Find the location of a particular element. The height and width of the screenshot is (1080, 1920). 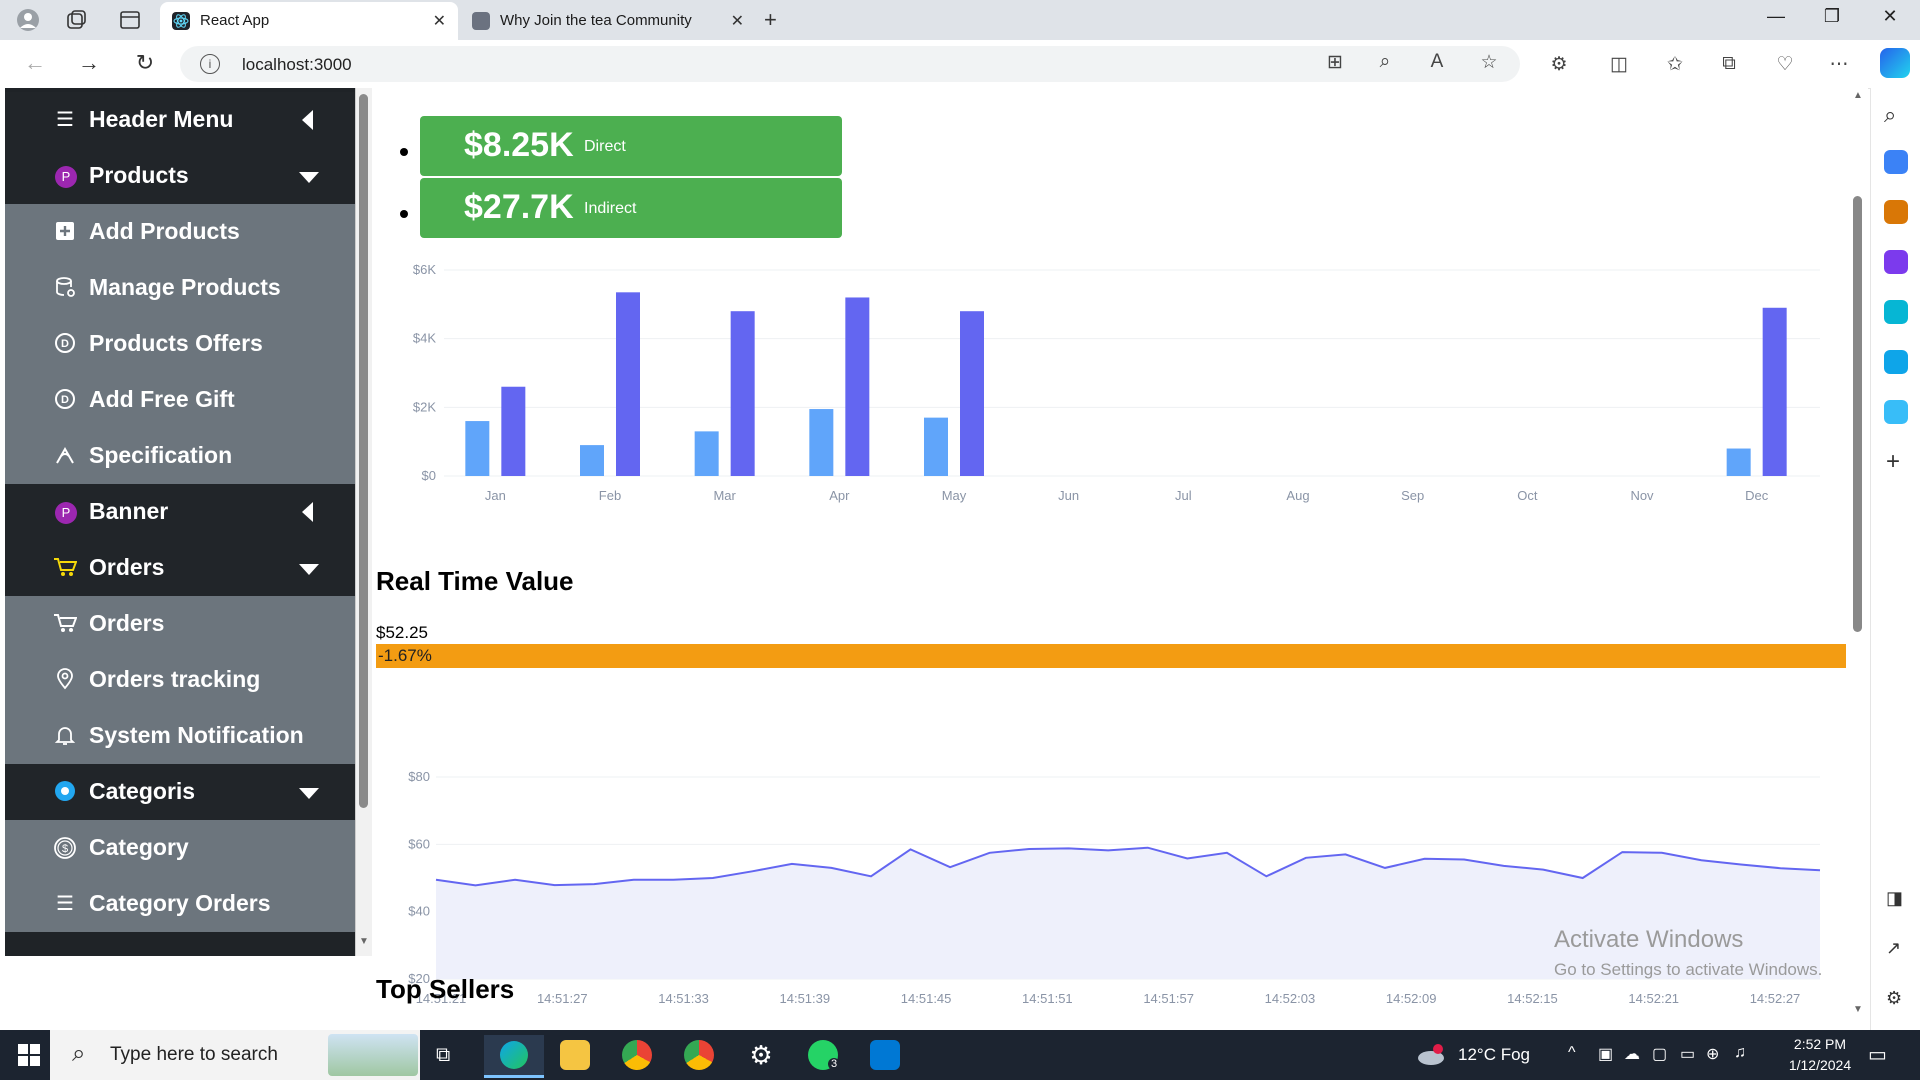

edge-taskbar-button is located at coordinates (514, 1056).